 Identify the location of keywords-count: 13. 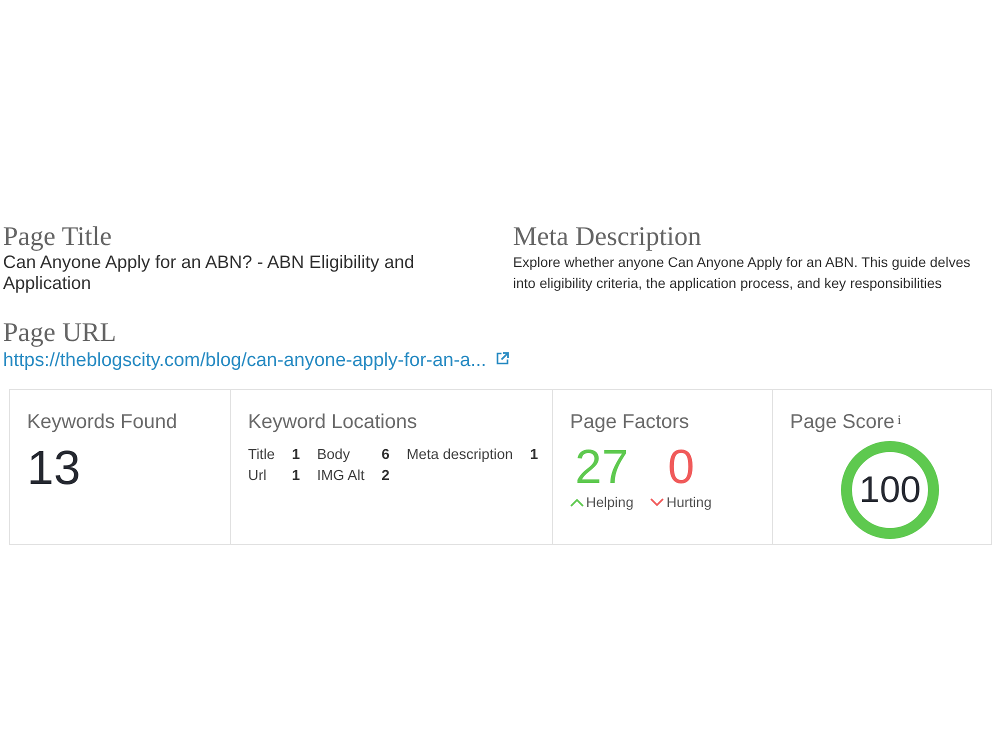
(54, 468).